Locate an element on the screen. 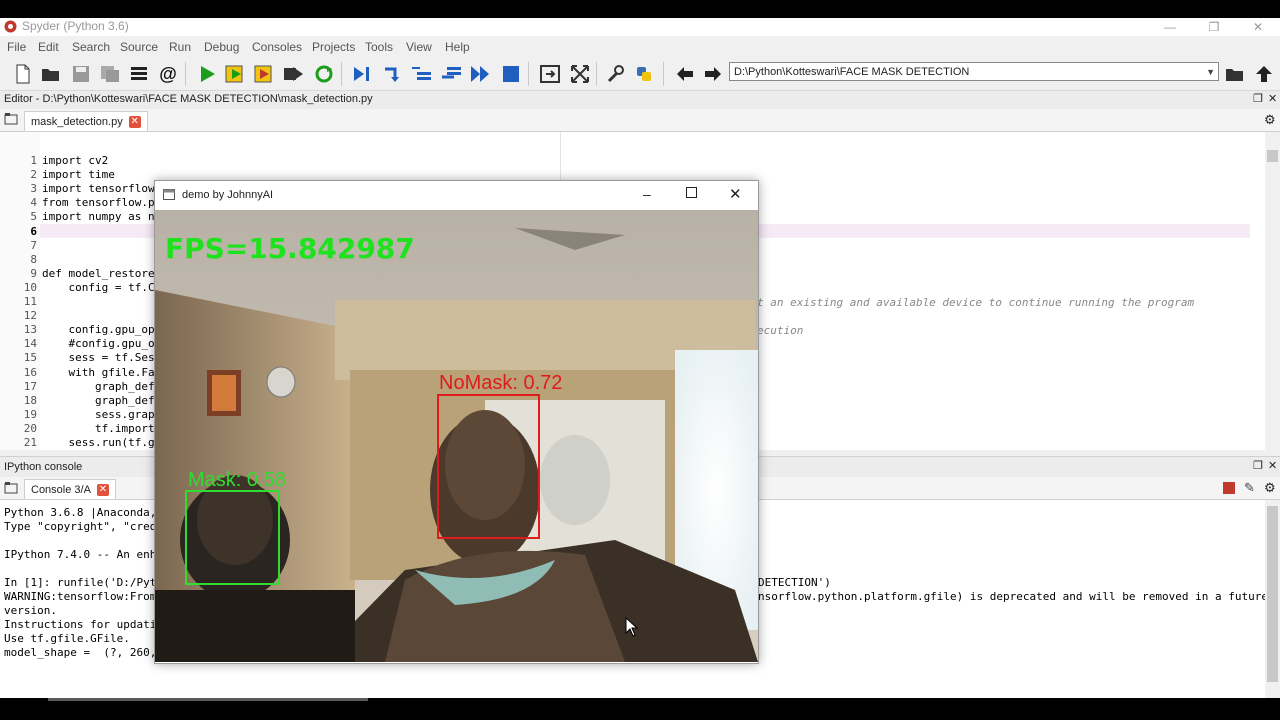 This screenshot has height=720, width=1280. chevron-down-icon: ▼ is located at coordinates (1210, 72).